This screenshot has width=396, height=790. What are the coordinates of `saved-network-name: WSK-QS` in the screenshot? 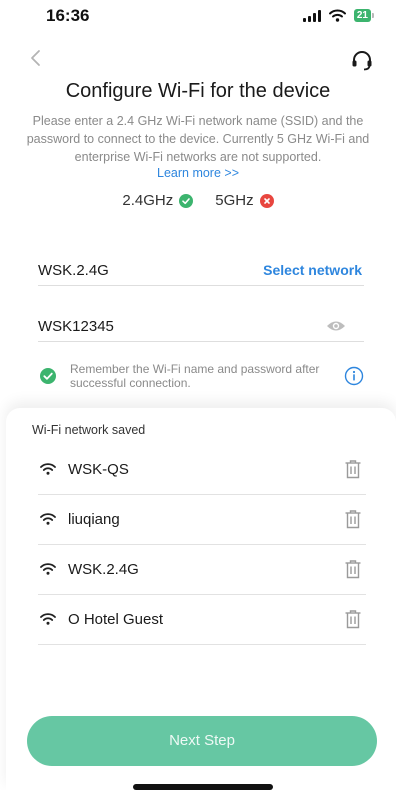 It's located at (98, 469).